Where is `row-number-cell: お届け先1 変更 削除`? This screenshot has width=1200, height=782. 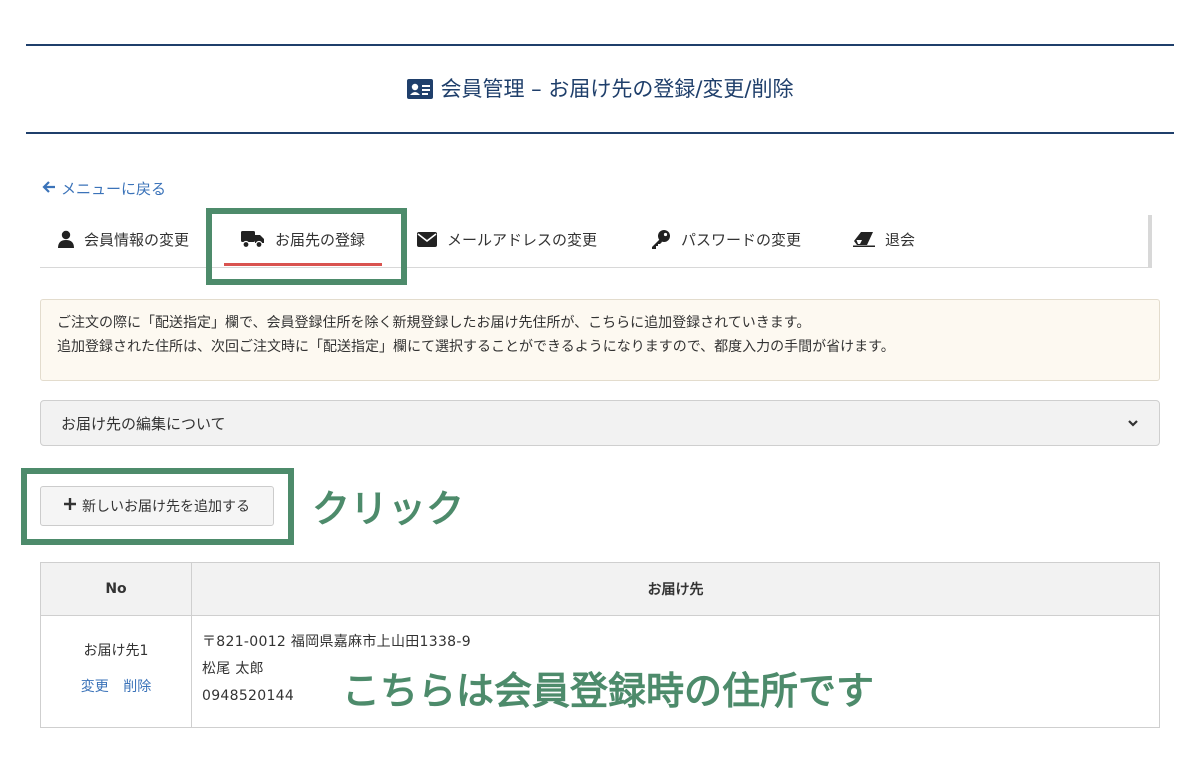
row-number-cell: お届け先1 変更 削除 is located at coordinates (116, 671).